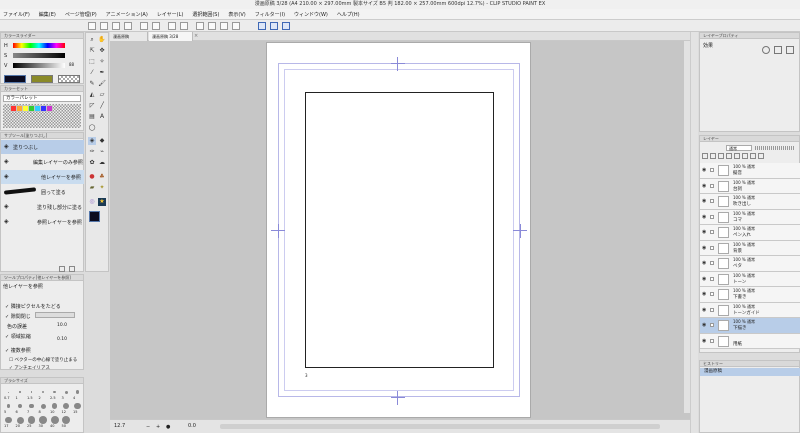  Describe the element at coordinates (102, 40) in the screenshot. I see `hand-icon: ✋` at that location.